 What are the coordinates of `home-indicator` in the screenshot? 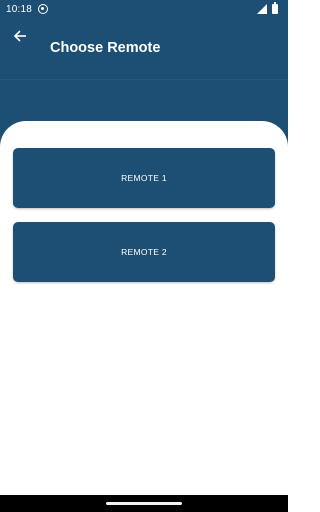 It's located at (144, 503).